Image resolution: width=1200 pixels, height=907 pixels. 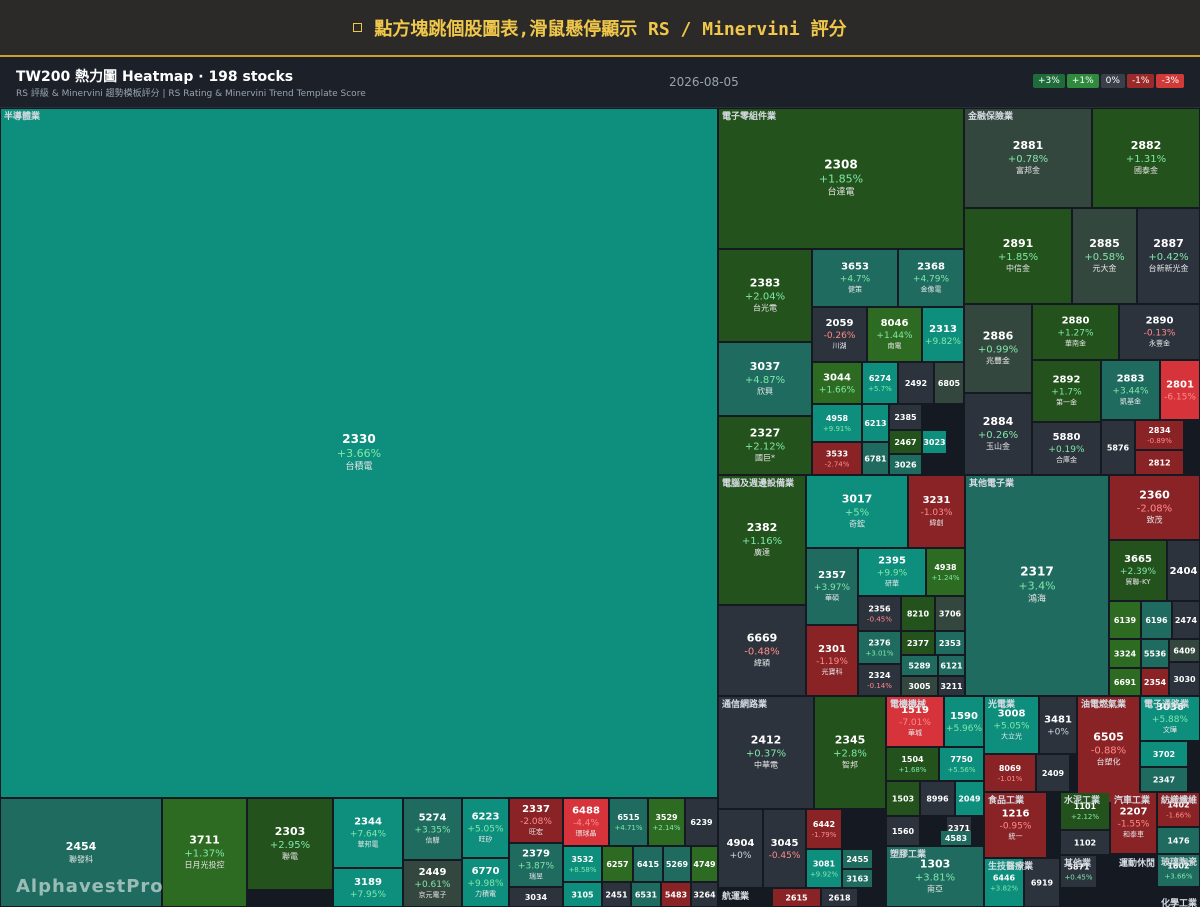 What do you see at coordinates (432, 883) in the screenshot?
I see `stock-tile-2449: 2449 +0.61%京元電子` at bounding box center [432, 883].